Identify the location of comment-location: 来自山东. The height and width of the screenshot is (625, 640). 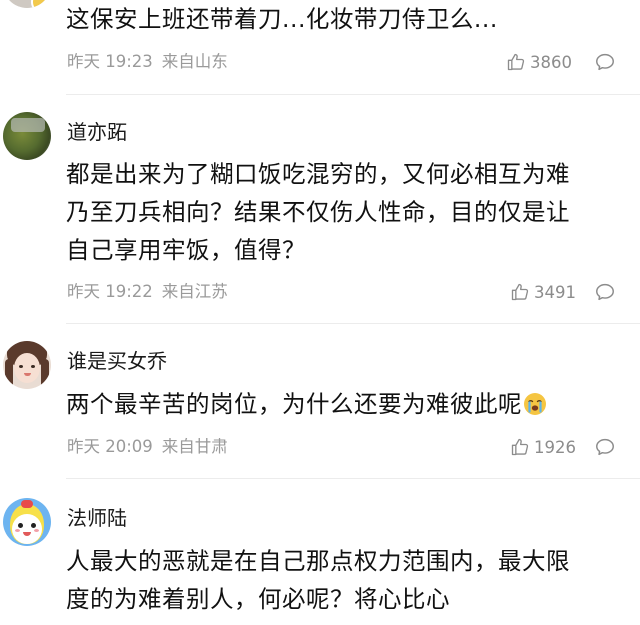
(194, 61).